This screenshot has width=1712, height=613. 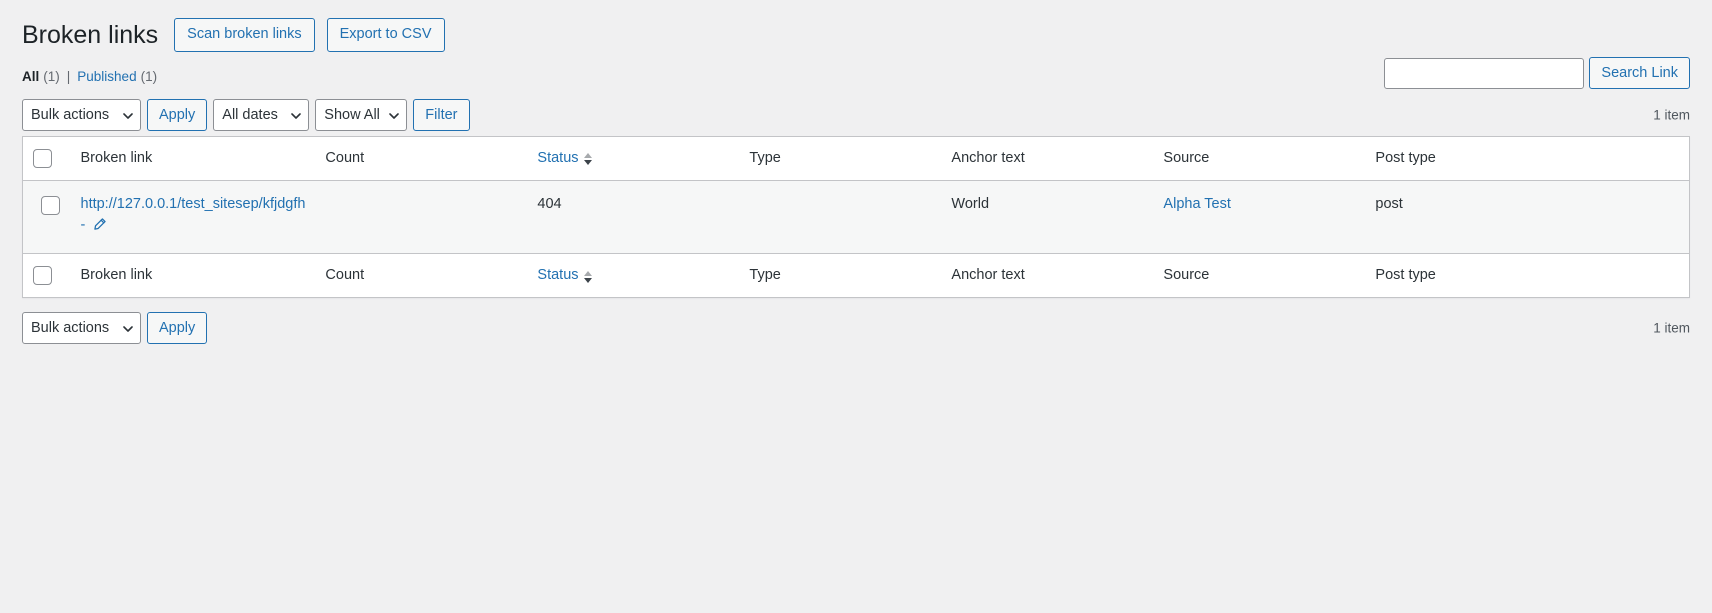 What do you see at coordinates (30, 76) in the screenshot?
I see `view-filter-all-link: All` at bounding box center [30, 76].